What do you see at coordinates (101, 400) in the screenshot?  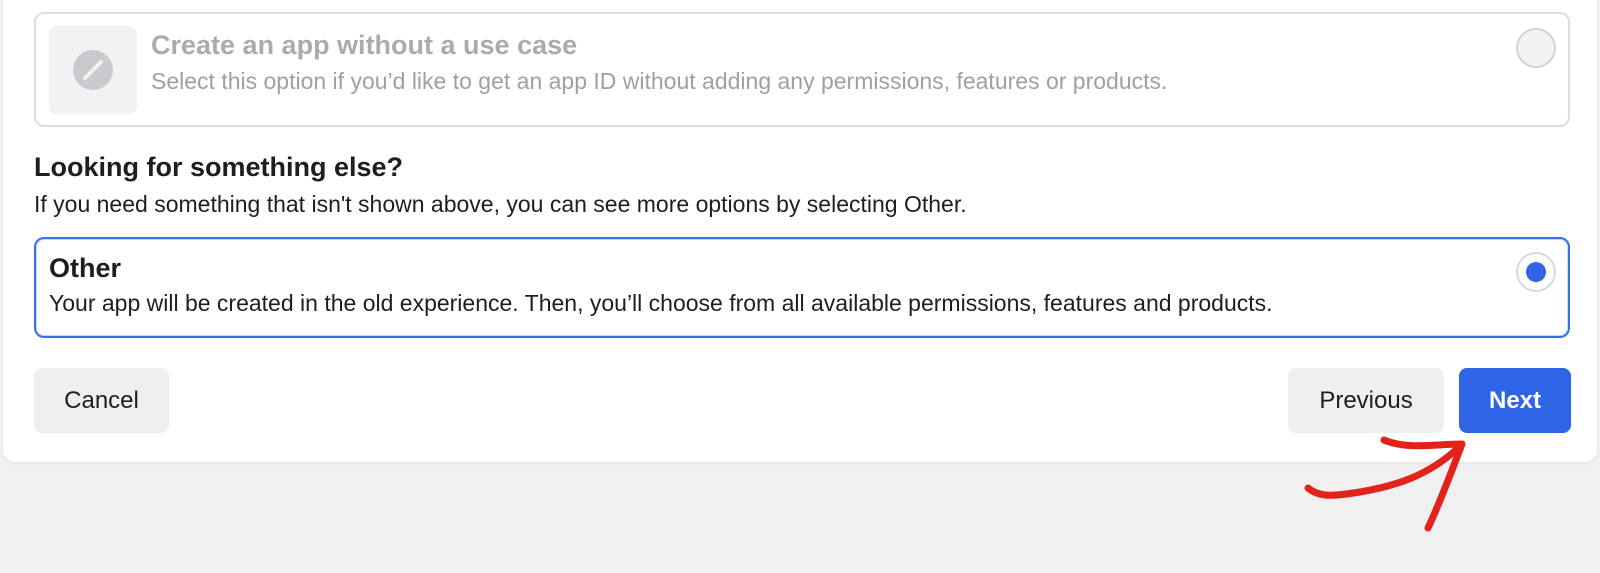 I see `cancel-button: Cancel` at bounding box center [101, 400].